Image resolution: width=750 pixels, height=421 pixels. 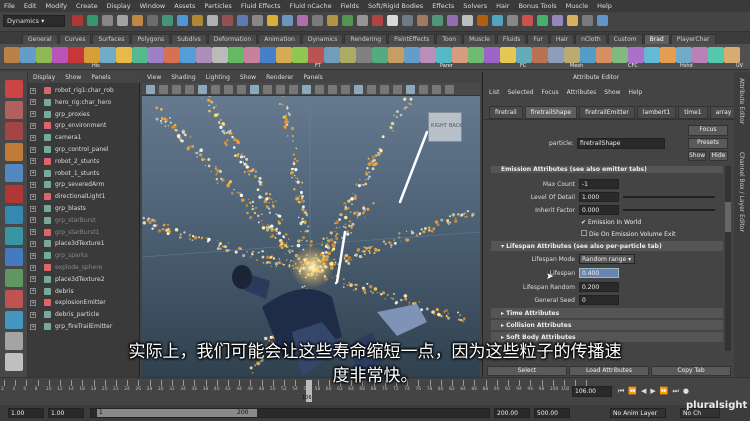 What do you see at coordinates (577, 6) in the screenshot?
I see `menu-muscle: Muscle` at bounding box center [577, 6].